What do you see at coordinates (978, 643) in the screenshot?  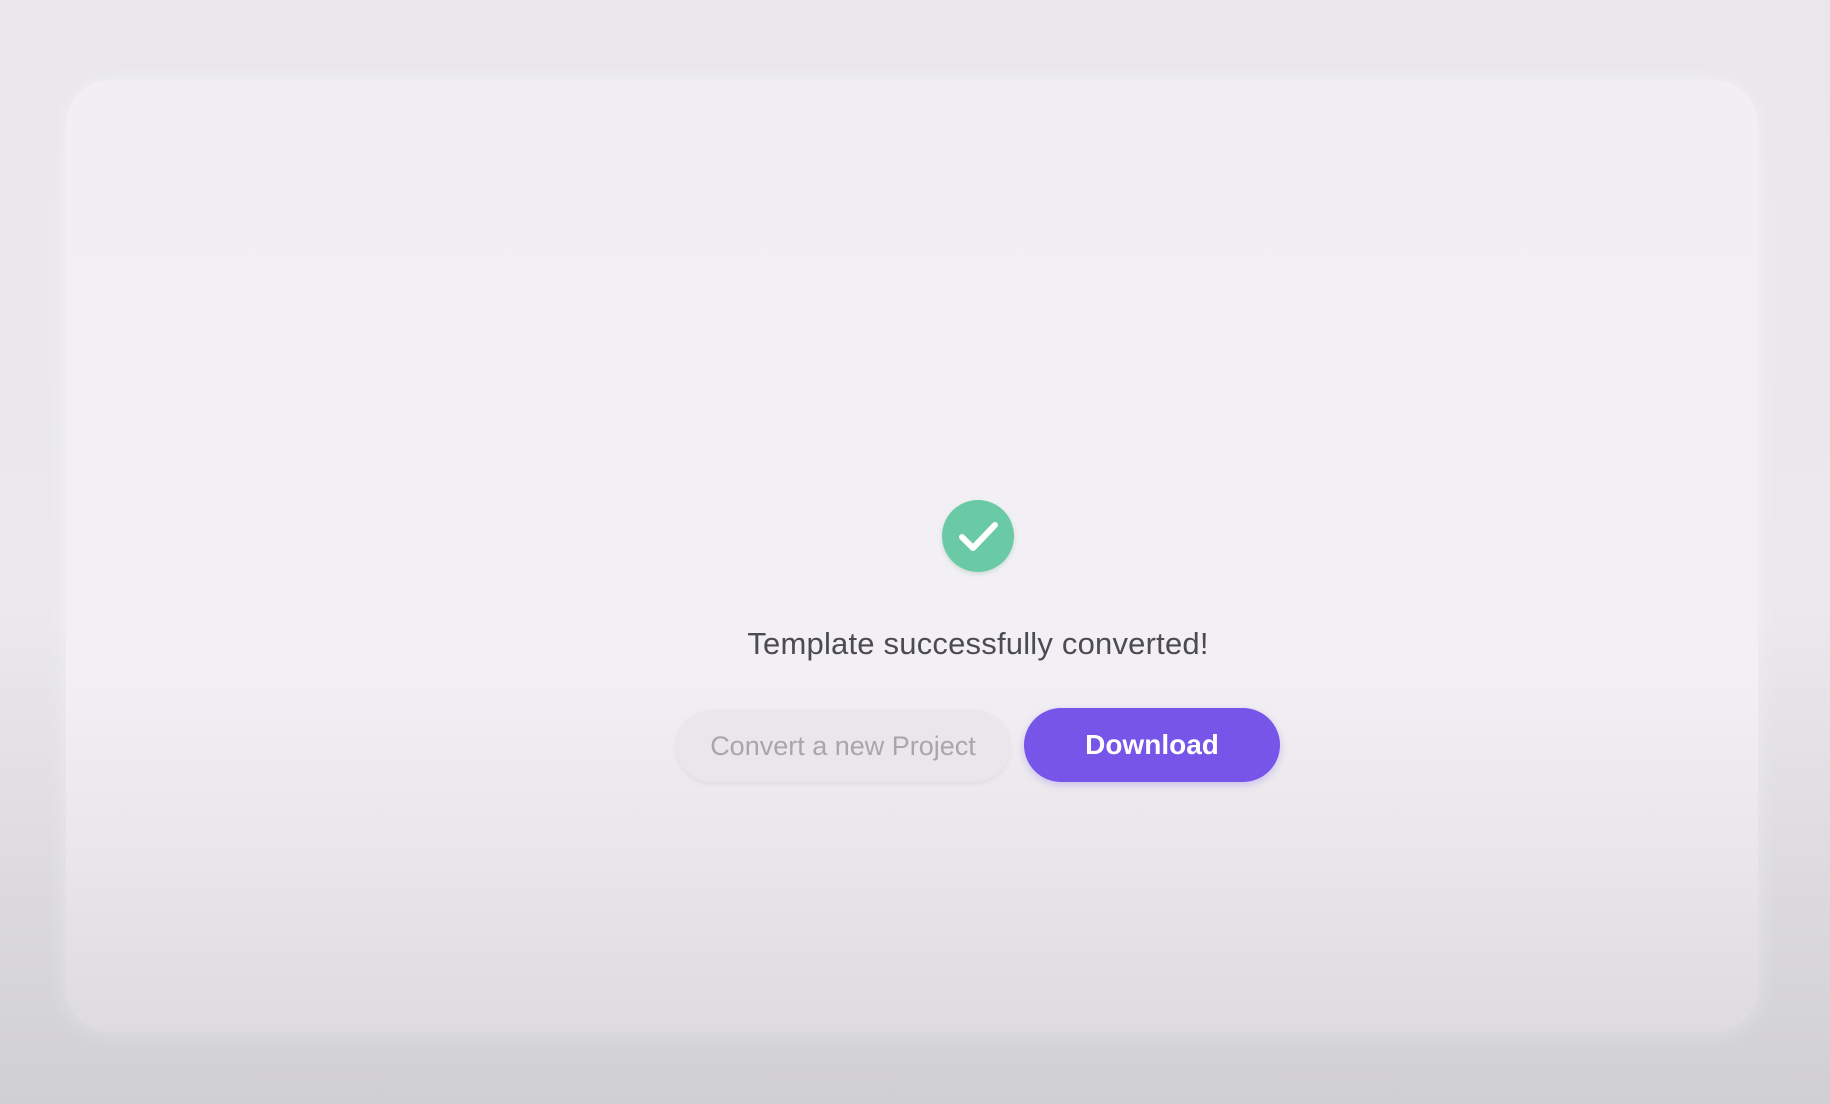 I see `success-message: Template successfully converted!` at bounding box center [978, 643].